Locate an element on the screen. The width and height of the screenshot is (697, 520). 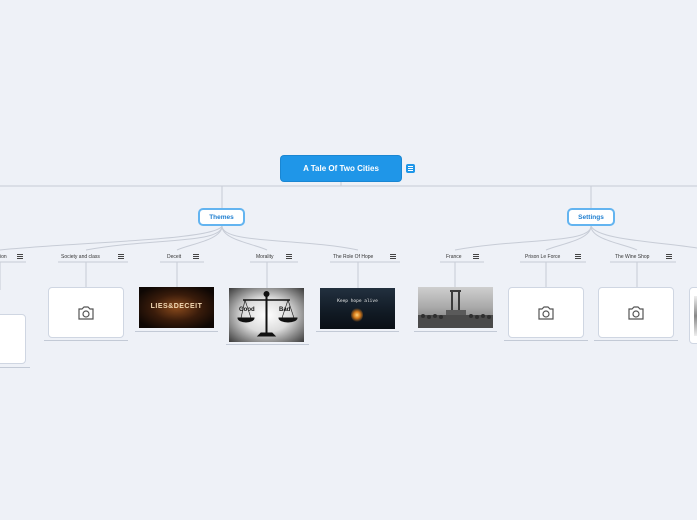
guillotine-scene is located at coordinates (455, 309).